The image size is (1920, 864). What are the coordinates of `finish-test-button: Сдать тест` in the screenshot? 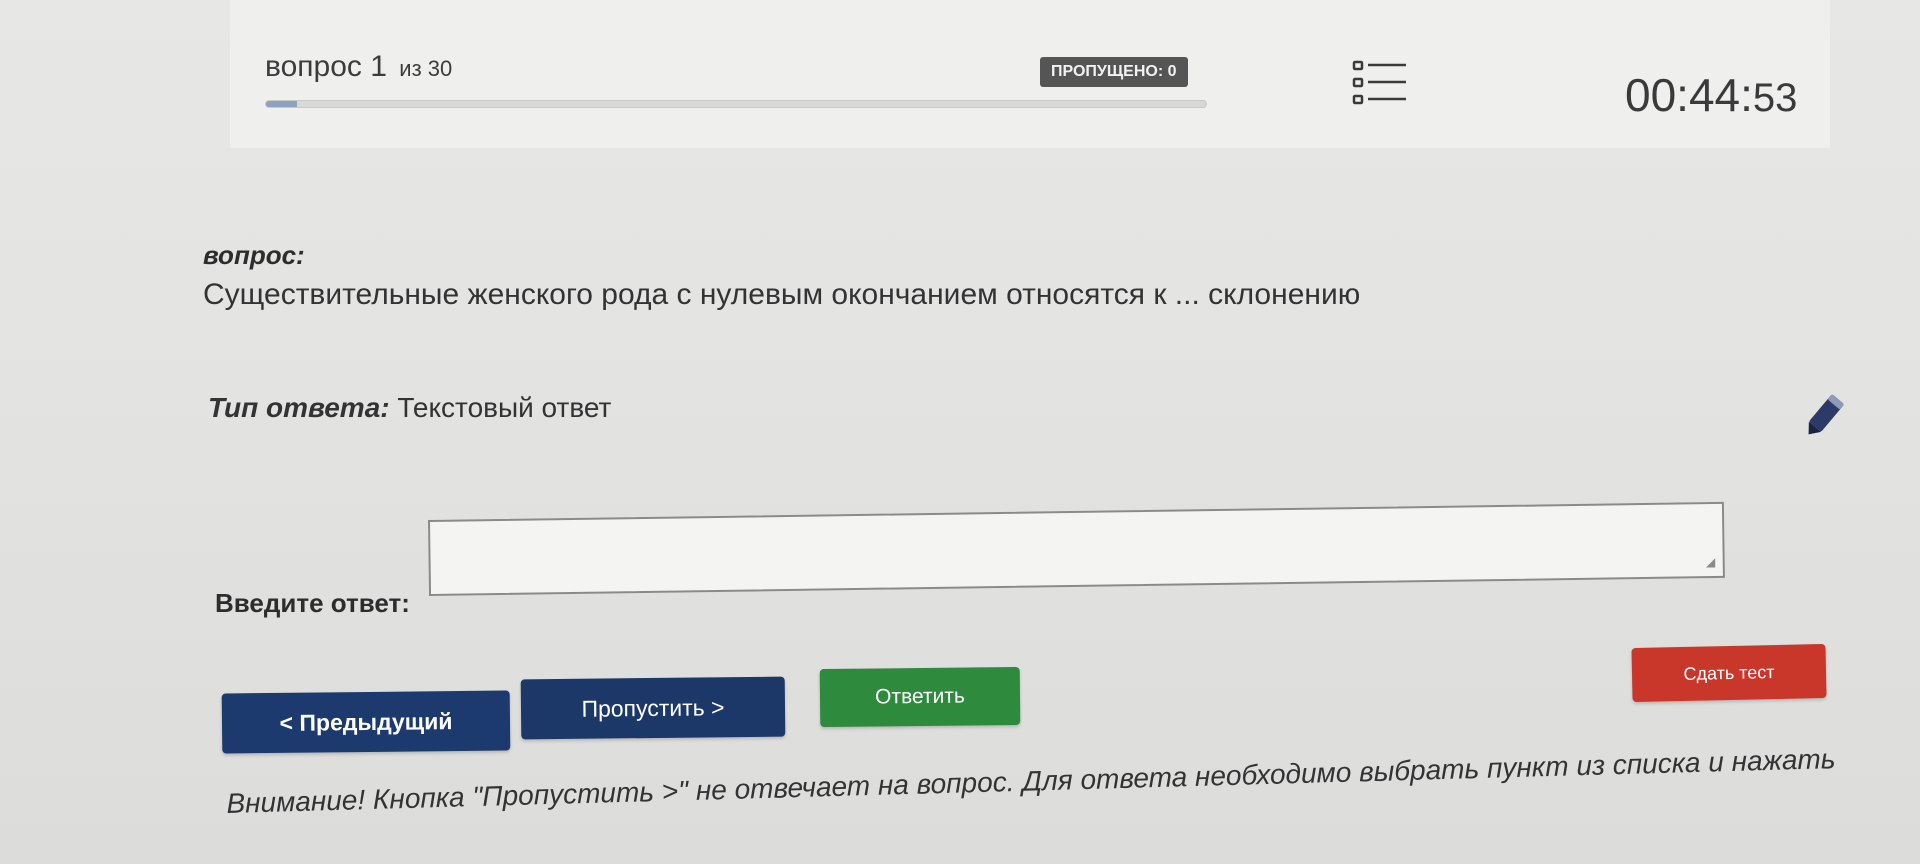 It's located at (1729, 673).